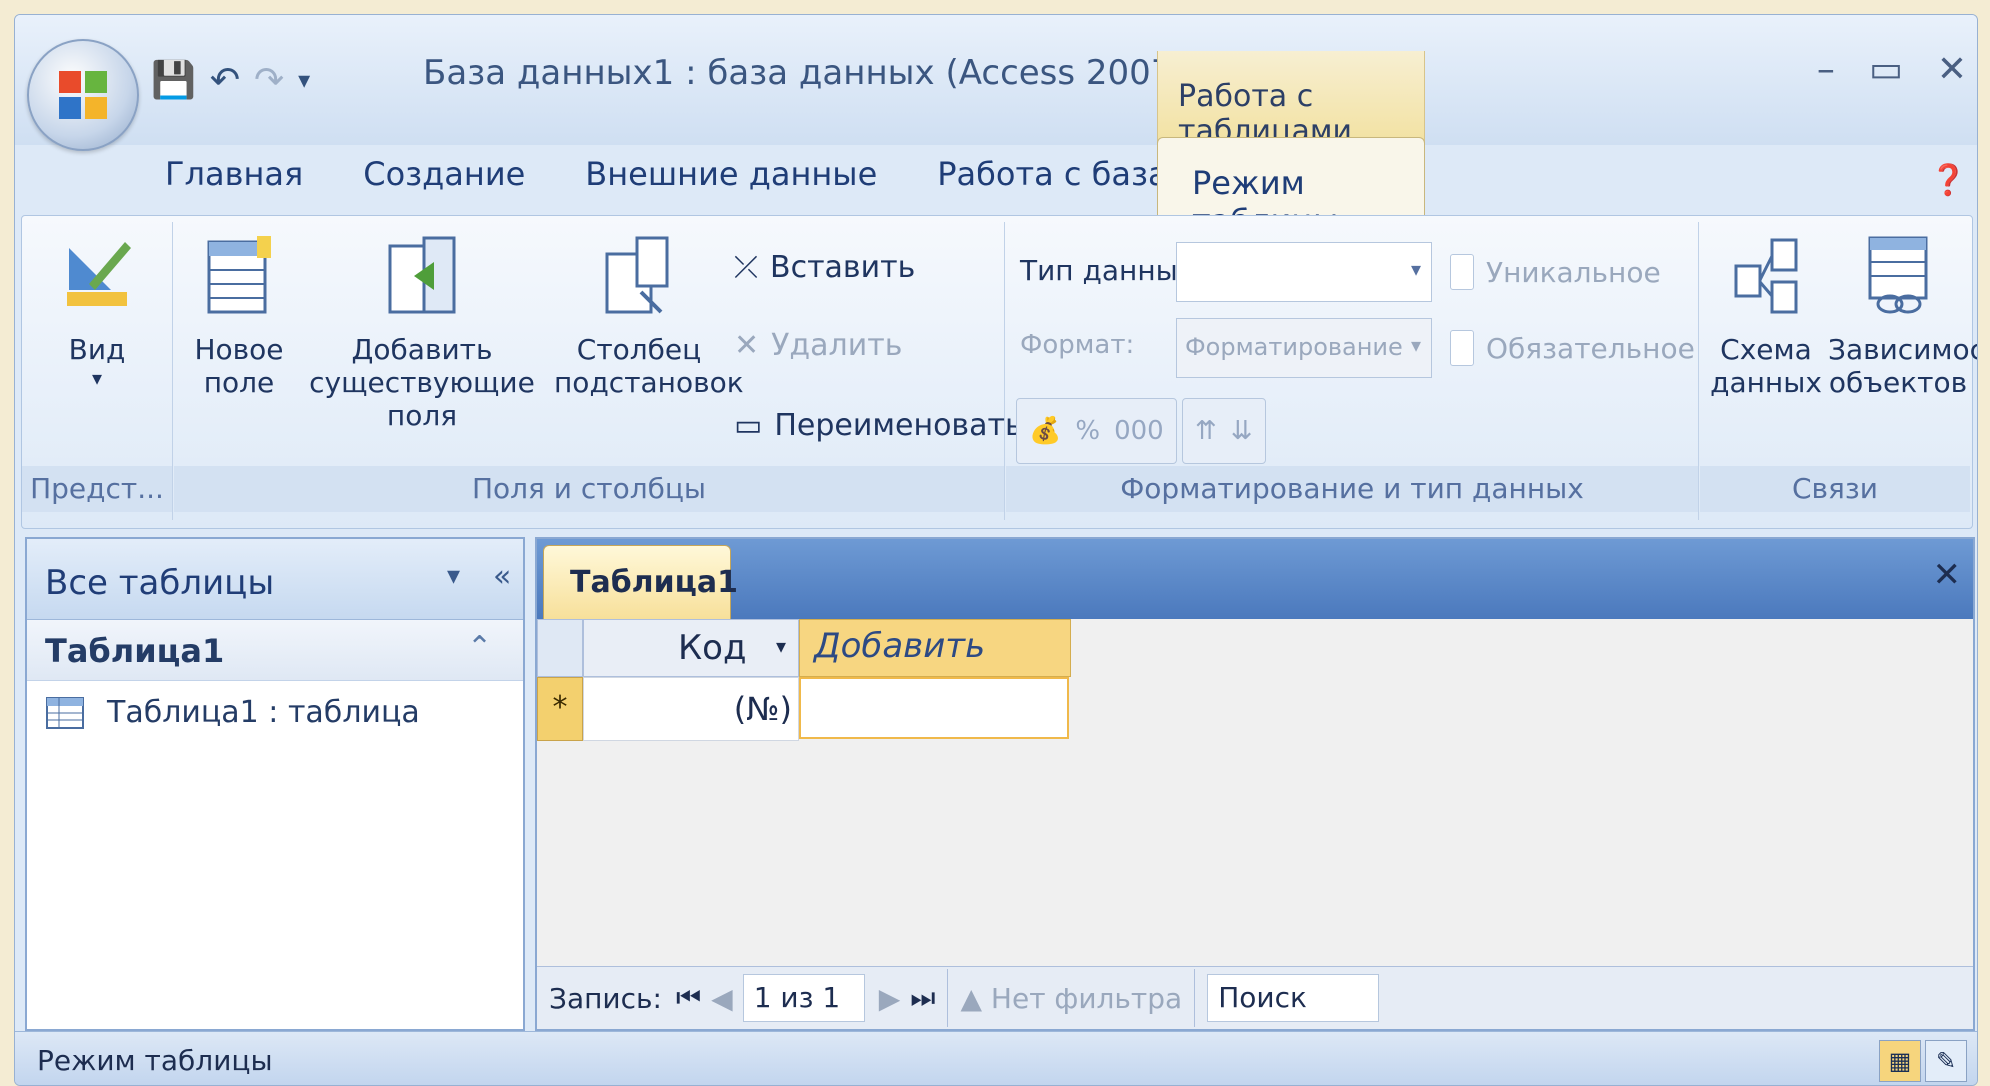 This screenshot has width=1990, height=1086. What do you see at coordinates (422, 332) in the screenshot?
I see `add-existing-fields-button: Добавить существующие поля` at bounding box center [422, 332].